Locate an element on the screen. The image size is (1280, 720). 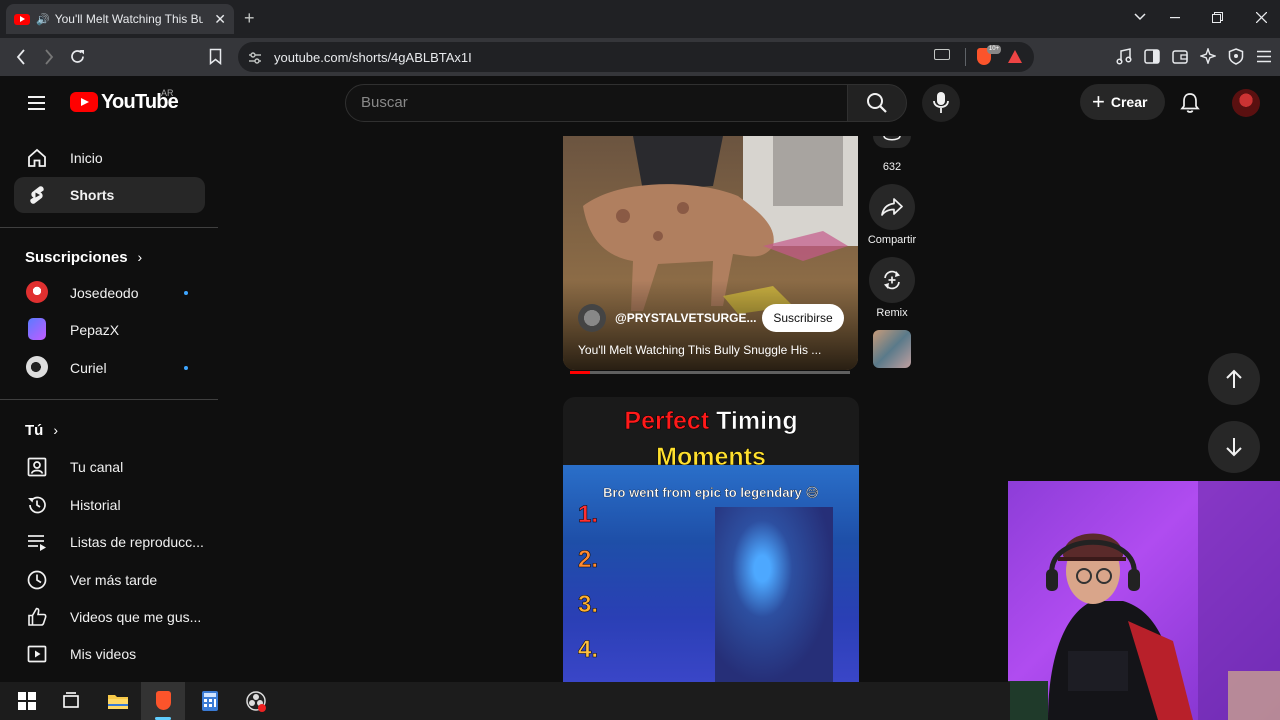
sidebar-toggle-icon is located at coordinates (1152, 56).